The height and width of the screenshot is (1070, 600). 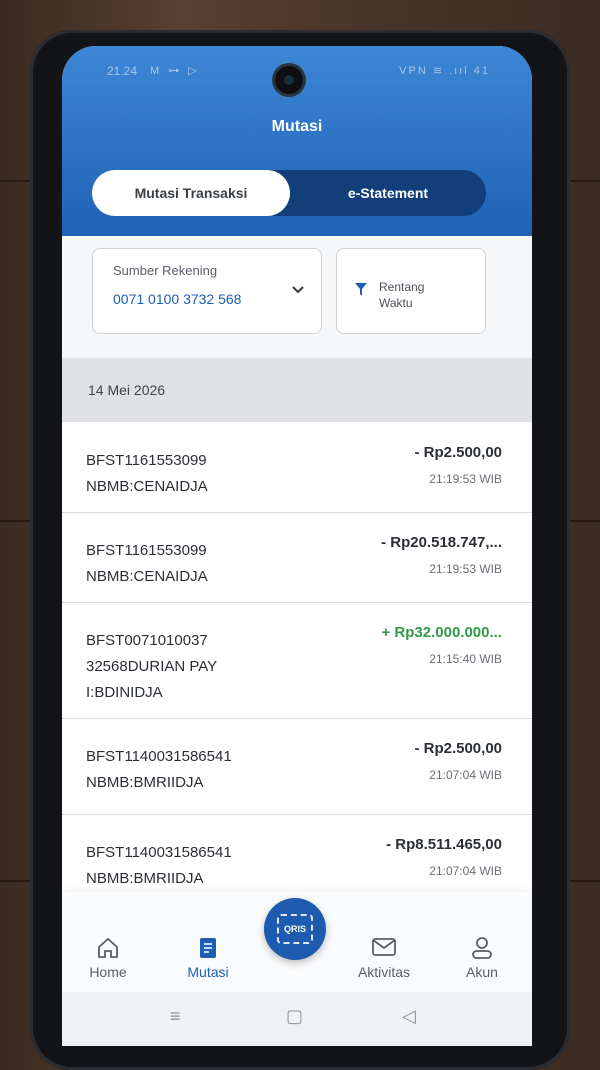 I want to click on nav-akun: Akun, so click(x=482, y=958).